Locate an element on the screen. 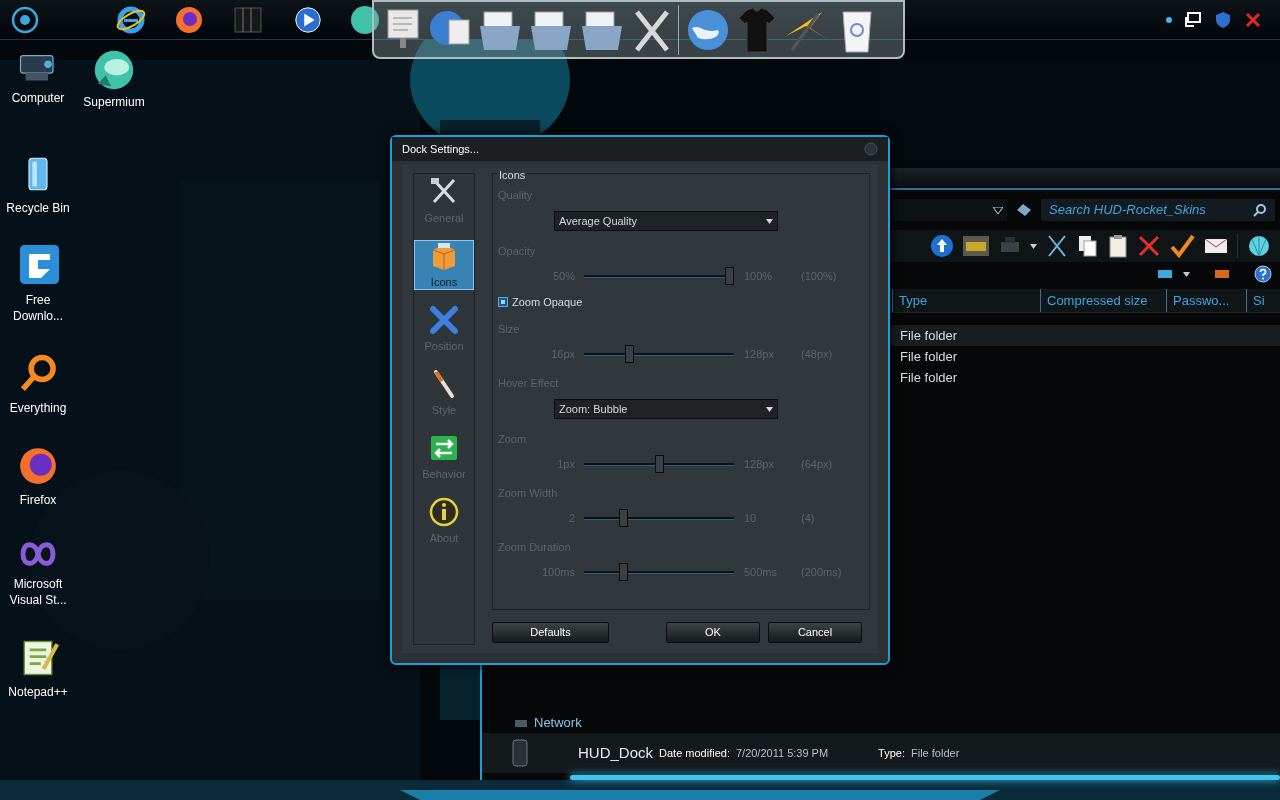 The image size is (1280, 800). file-name: HUD_Dock is located at coordinates (615, 752).